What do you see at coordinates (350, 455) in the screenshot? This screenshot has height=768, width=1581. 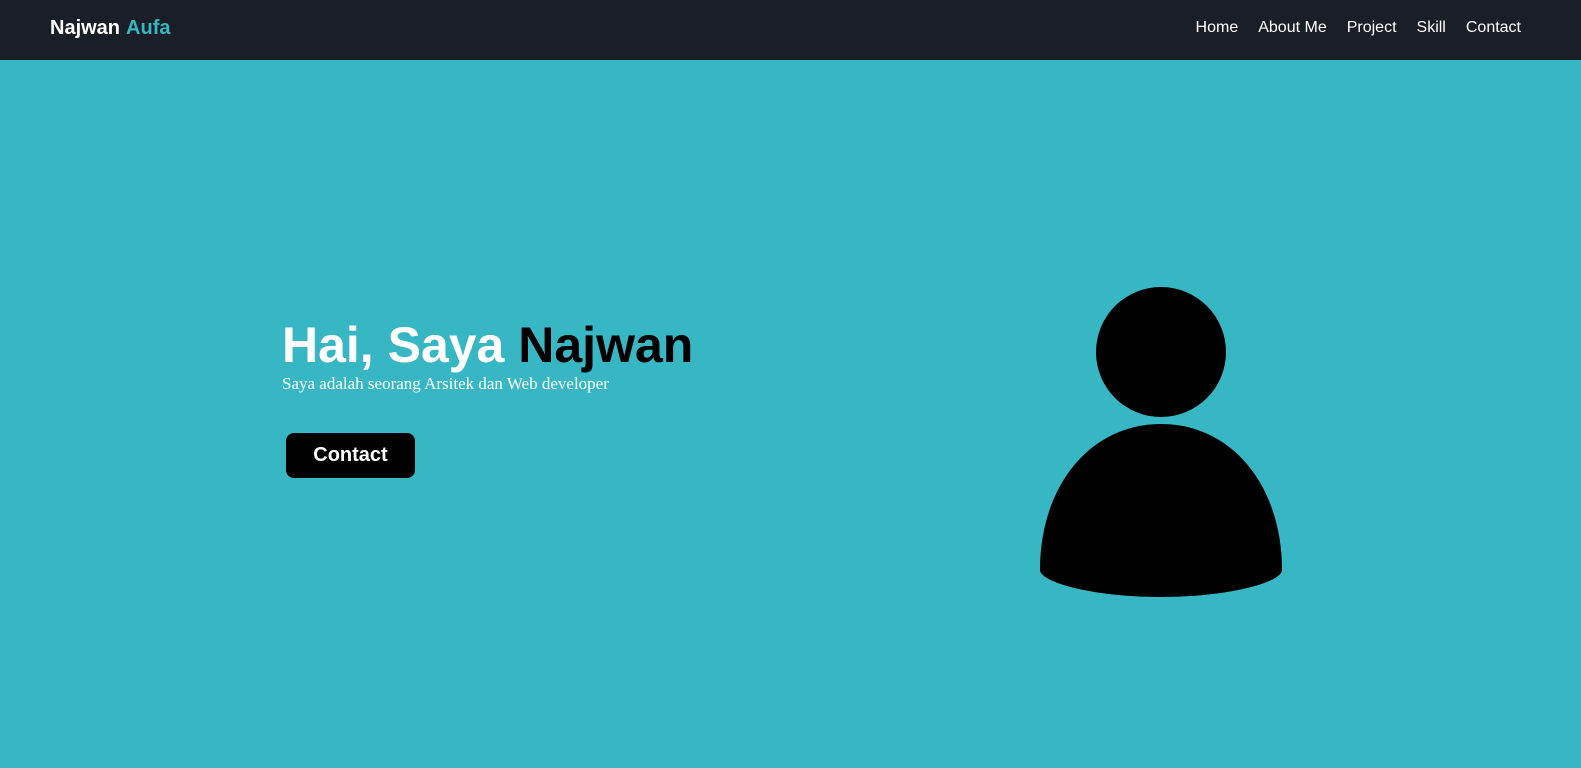 I see `contact-button: Contact` at bounding box center [350, 455].